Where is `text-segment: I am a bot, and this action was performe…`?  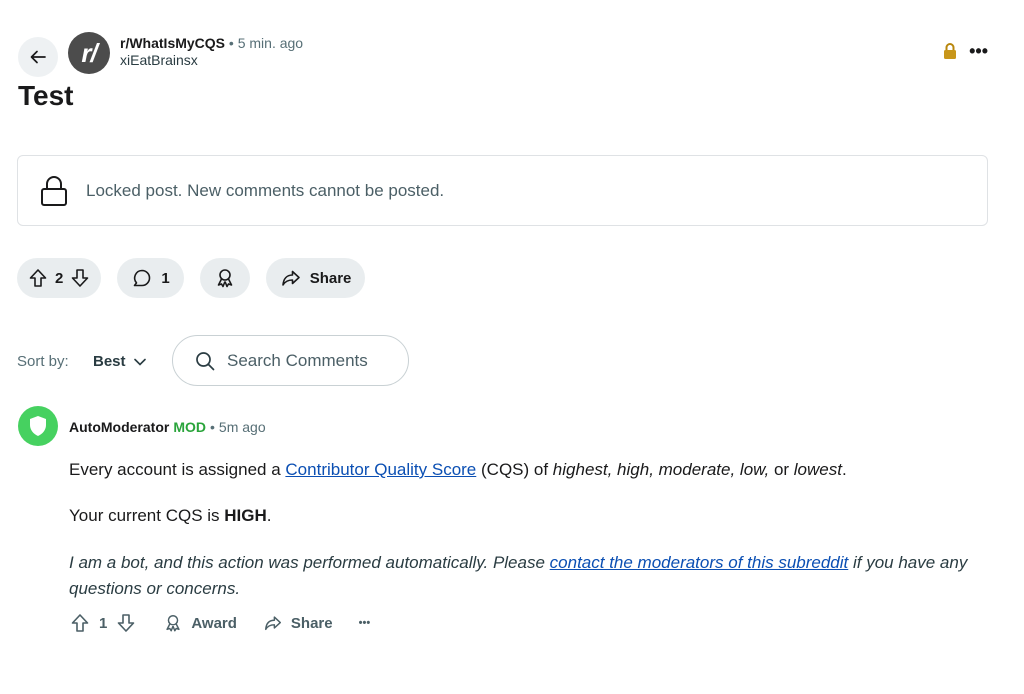 text-segment: I am a bot, and this action was performe… is located at coordinates (309, 562).